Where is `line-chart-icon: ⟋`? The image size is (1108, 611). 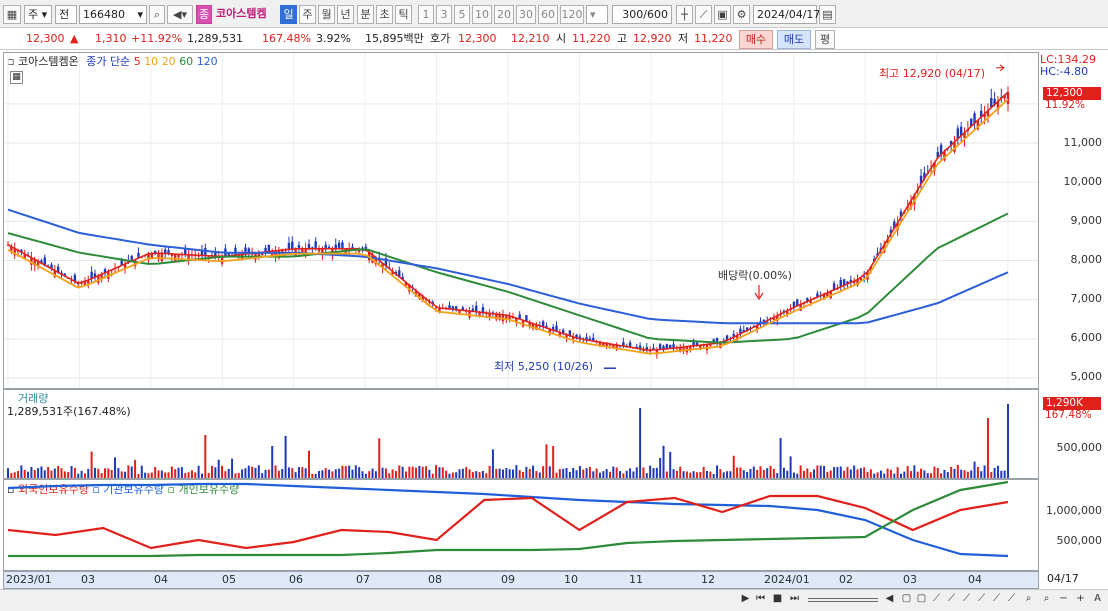
line-chart-icon: ⟋ is located at coordinates (703, 14).